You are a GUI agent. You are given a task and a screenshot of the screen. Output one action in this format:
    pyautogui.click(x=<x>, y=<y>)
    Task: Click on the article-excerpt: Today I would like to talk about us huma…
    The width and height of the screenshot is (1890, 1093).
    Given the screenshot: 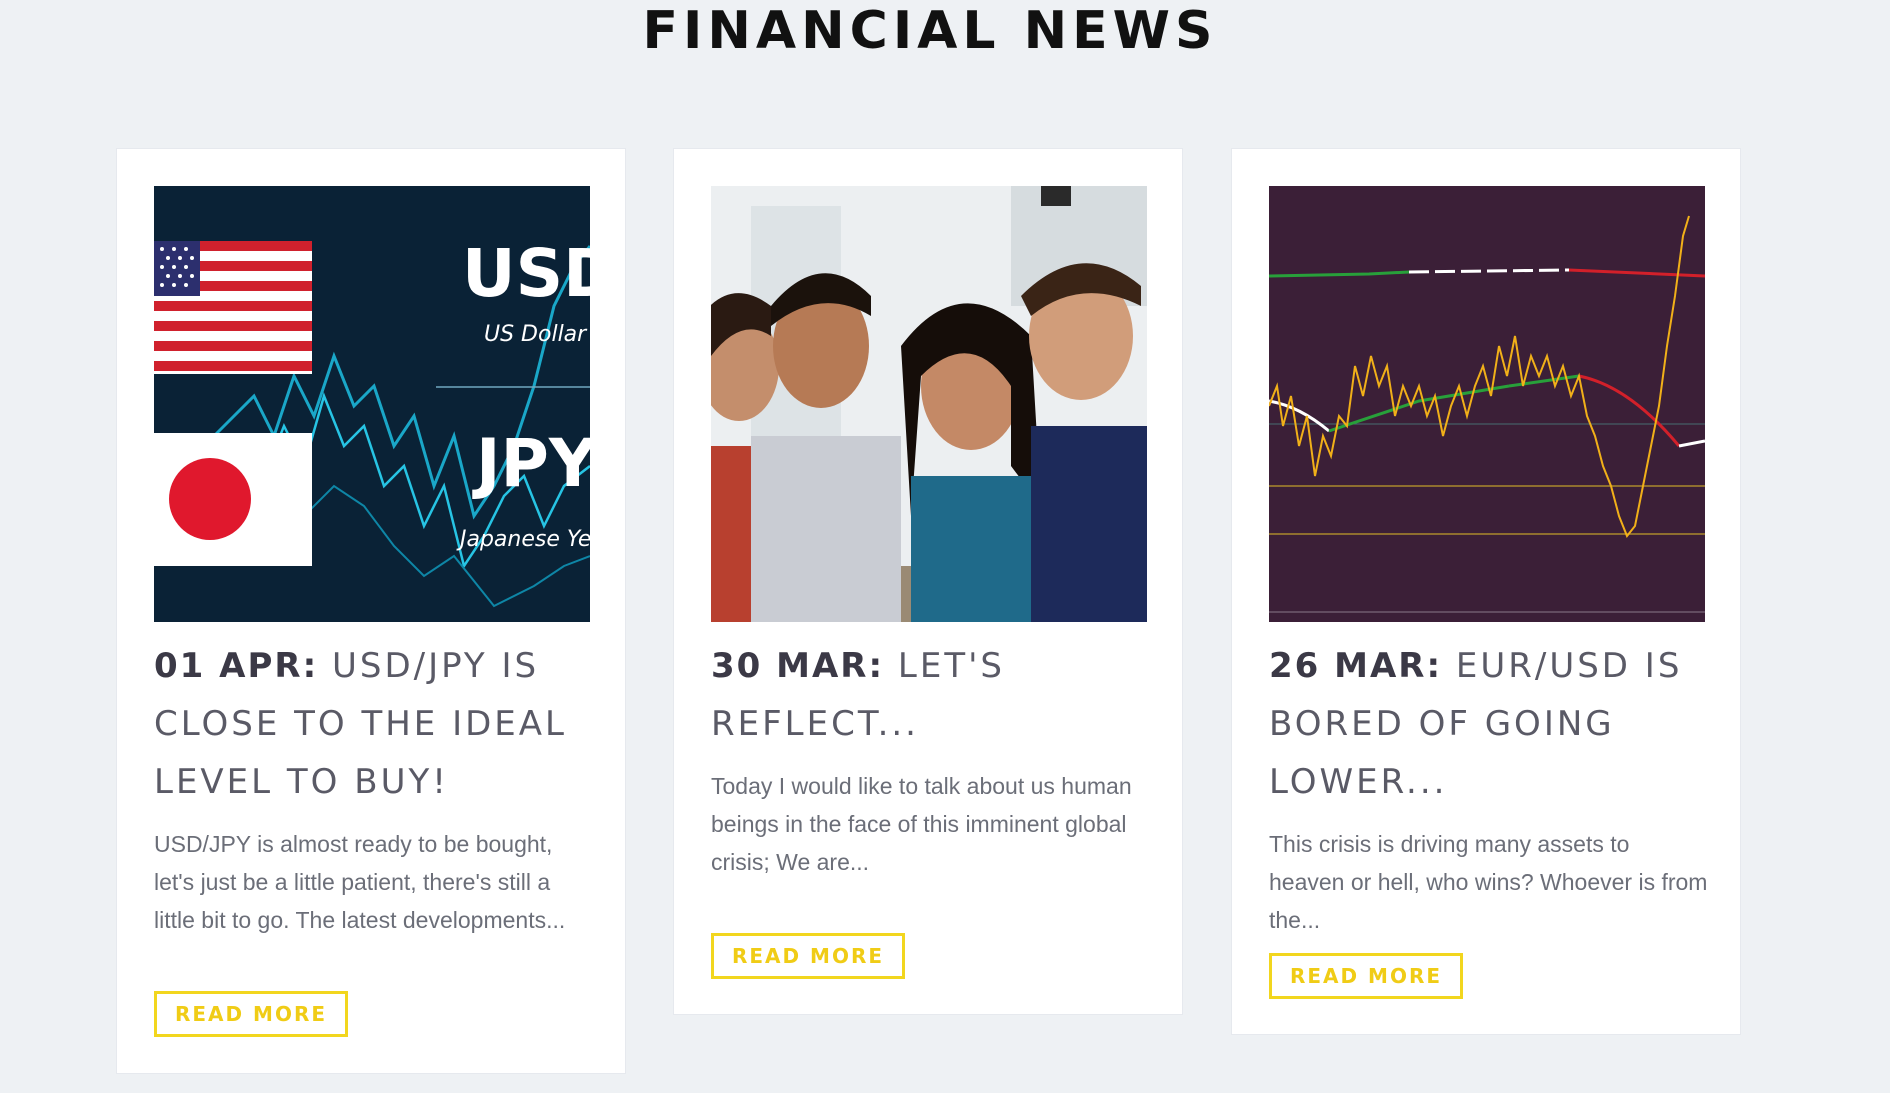 What is the action you would take?
    pyautogui.click(x=921, y=824)
    